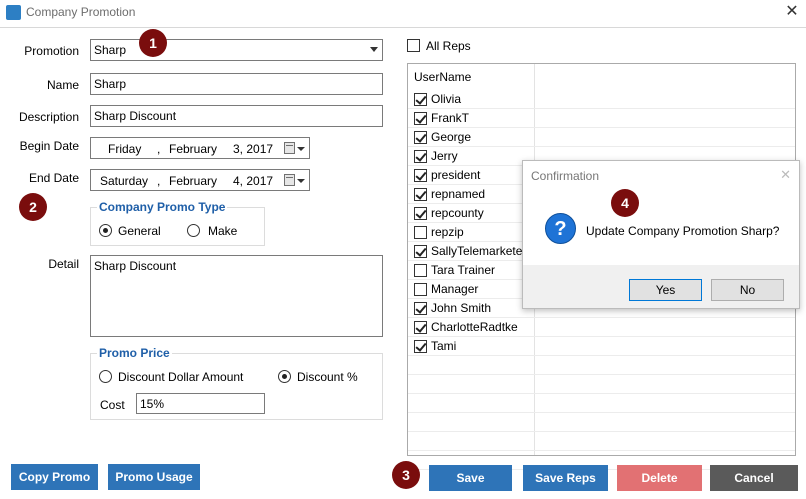 This screenshot has height=499, width=806. I want to click on general-radio-label: General, so click(139, 231).